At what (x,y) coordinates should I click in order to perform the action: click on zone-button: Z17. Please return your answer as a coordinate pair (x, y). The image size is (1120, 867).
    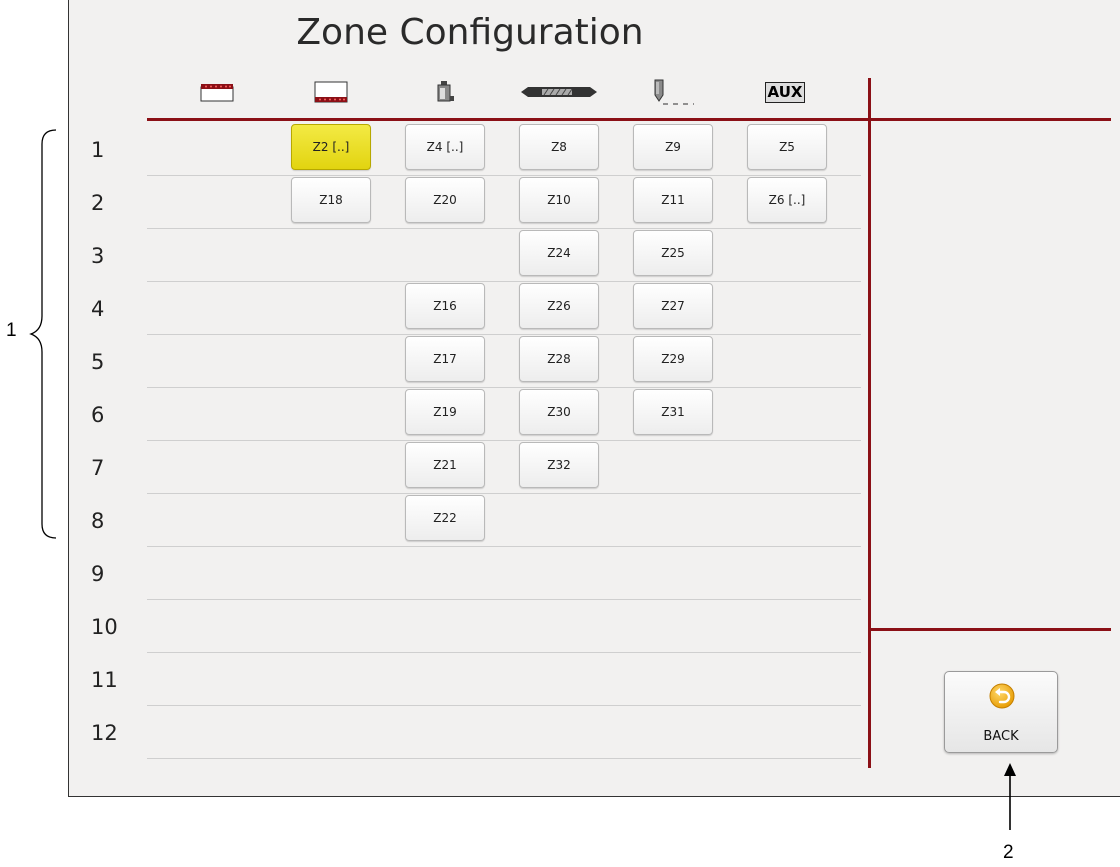
    Looking at the image, I should click on (445, 359).